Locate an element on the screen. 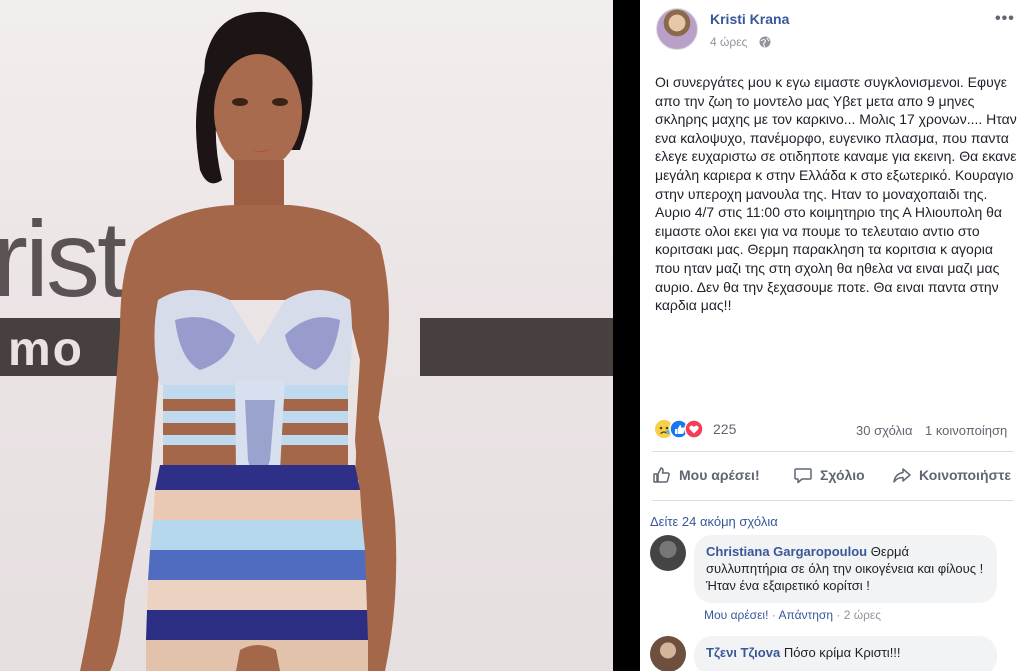 The width and height of the screenshot is (1024, 671). reaction-count: 225 is located at coordinates (724, 429).